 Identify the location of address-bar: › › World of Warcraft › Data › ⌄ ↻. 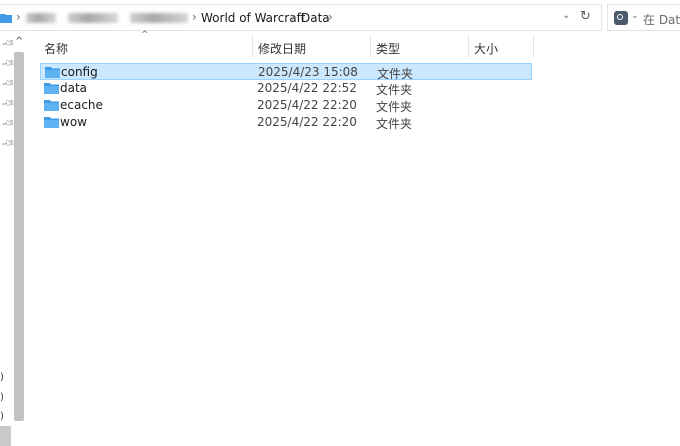
(301, 17).